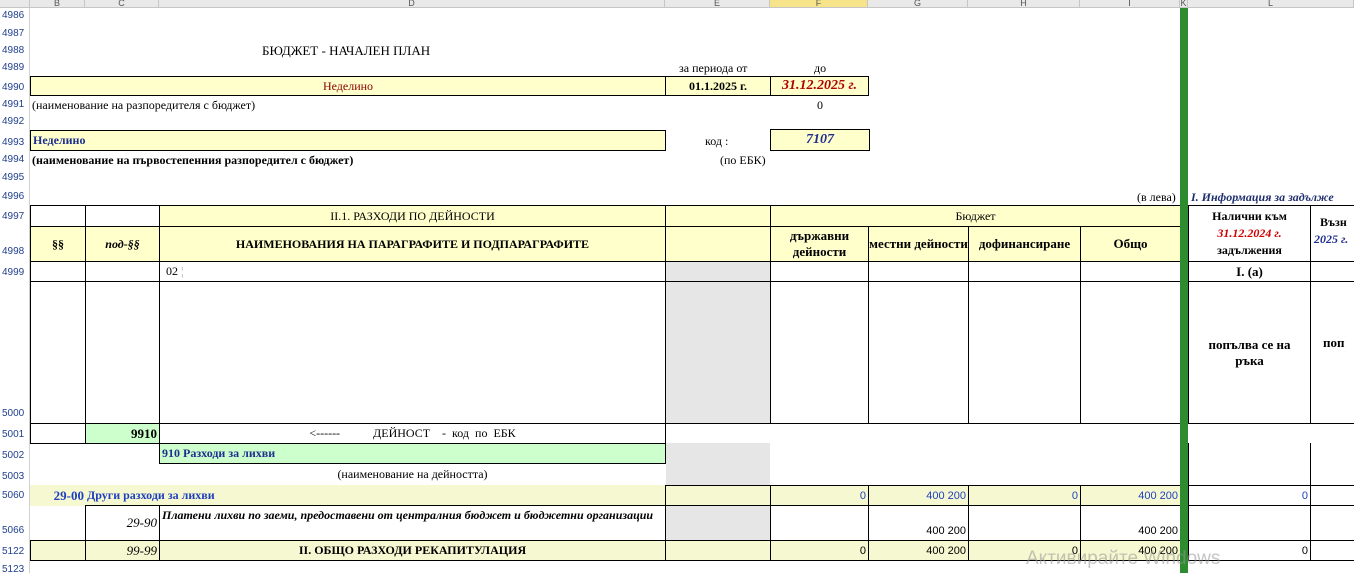  What do you see at coordinates (58, 271) in the screenshot?
I see `r4999-par` at bounding box center [58, 271].